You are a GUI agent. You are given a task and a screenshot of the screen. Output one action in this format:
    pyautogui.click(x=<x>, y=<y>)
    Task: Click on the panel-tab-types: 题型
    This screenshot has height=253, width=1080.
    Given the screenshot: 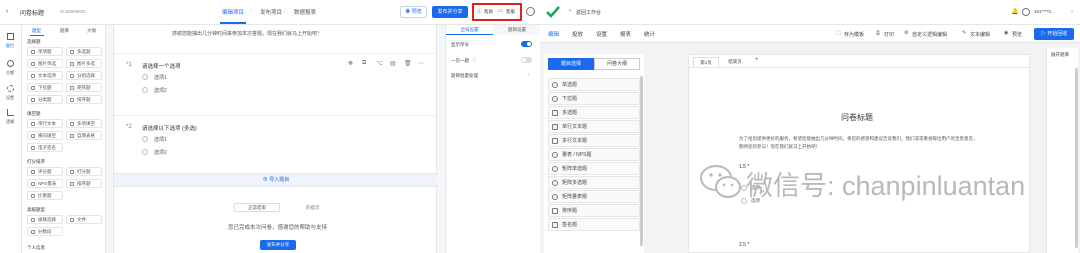 What is the action you would take?
    pyautogui.click(x=36, y=31)
    